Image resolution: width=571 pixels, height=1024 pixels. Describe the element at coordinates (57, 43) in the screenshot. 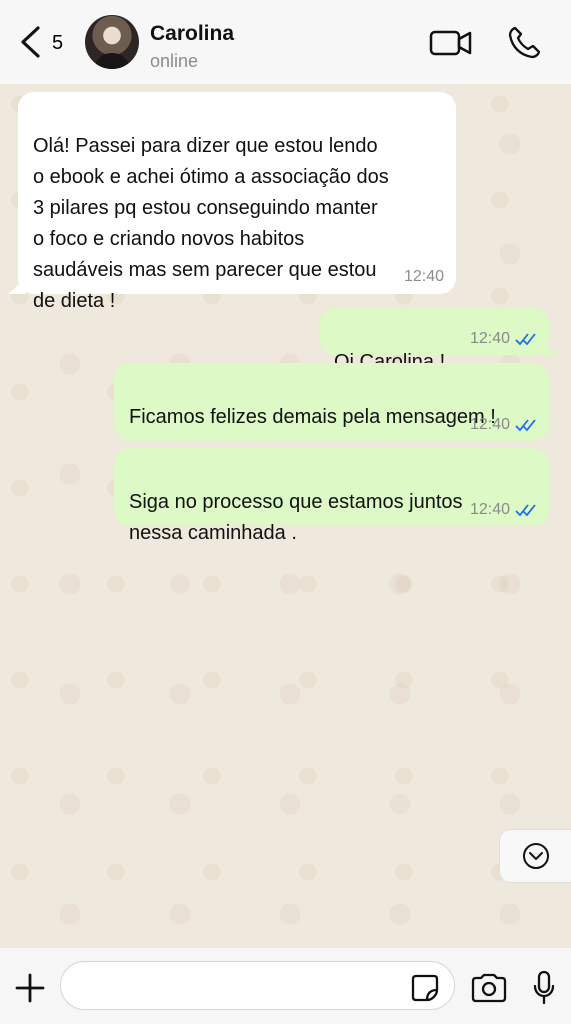

I see `unread-count: 5` at that location.